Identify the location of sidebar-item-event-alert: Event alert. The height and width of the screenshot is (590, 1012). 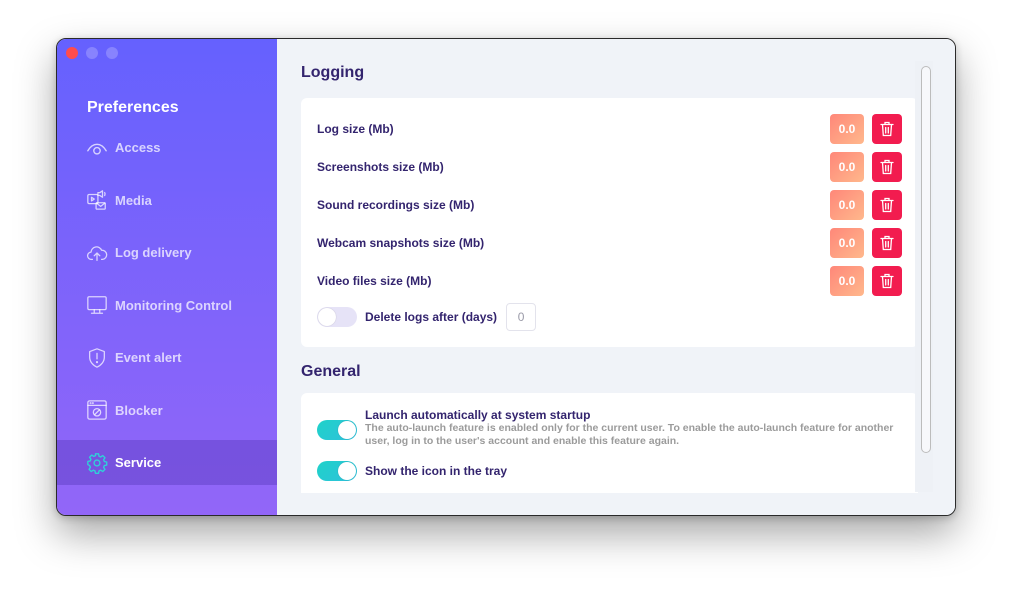
(167, 357).